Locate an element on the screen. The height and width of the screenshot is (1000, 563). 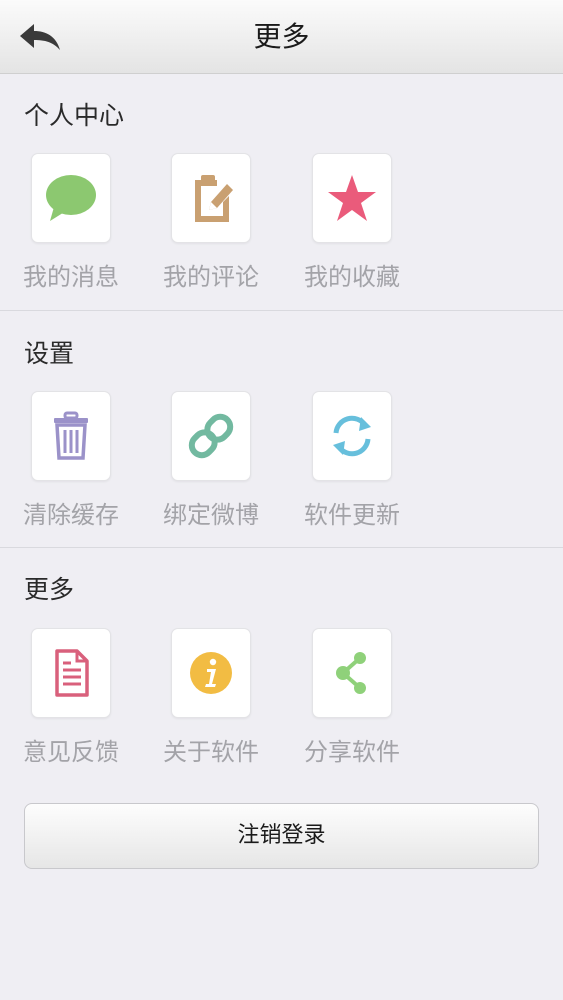
share-icon is located at coordinates (351, 673).